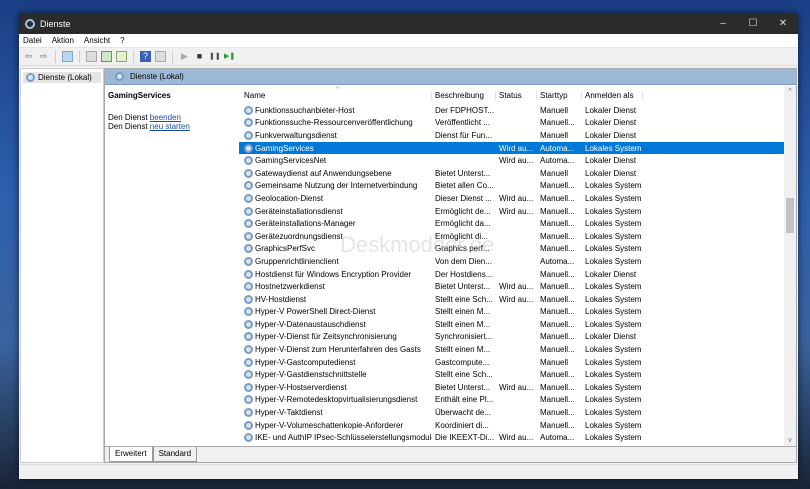 This screenshot has height=489, width=810. What do you see at coordinates (284, 148) in the screenshot?
I see `service-name: GamingServices` at bounding box center [284, 148].